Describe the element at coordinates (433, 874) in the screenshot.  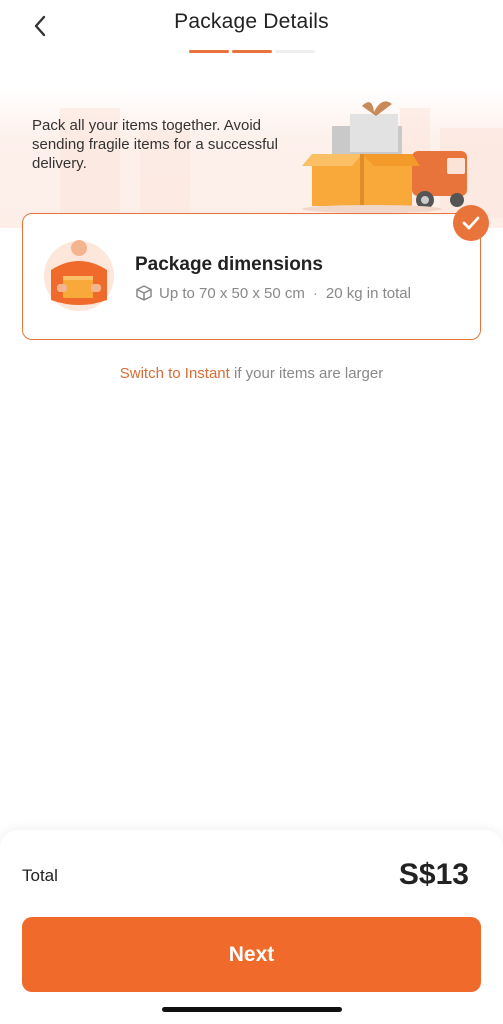
I see `total-price: S$13` at that location.